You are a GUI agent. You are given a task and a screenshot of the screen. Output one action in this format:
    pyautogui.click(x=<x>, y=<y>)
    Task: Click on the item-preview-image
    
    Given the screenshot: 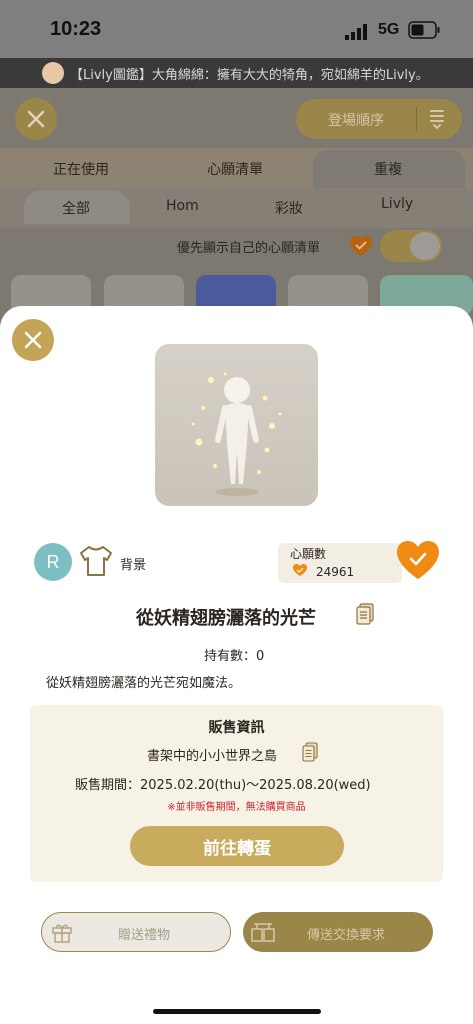 What is the action you would take?
    pyautogui.click(x=236, y=425)
    